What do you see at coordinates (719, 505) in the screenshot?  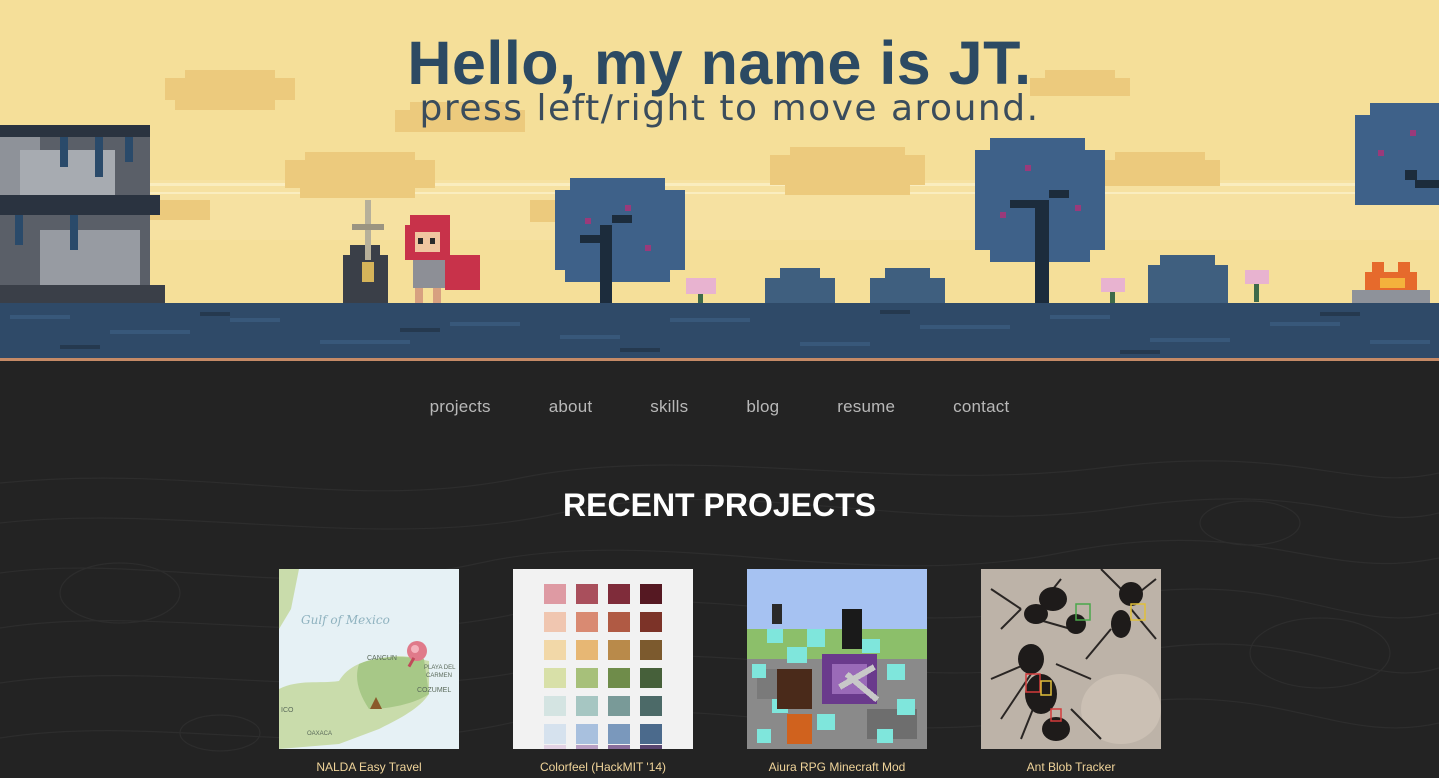 I see `section-heading: RECENT PROJECTS` at bounding box center [719, 505].